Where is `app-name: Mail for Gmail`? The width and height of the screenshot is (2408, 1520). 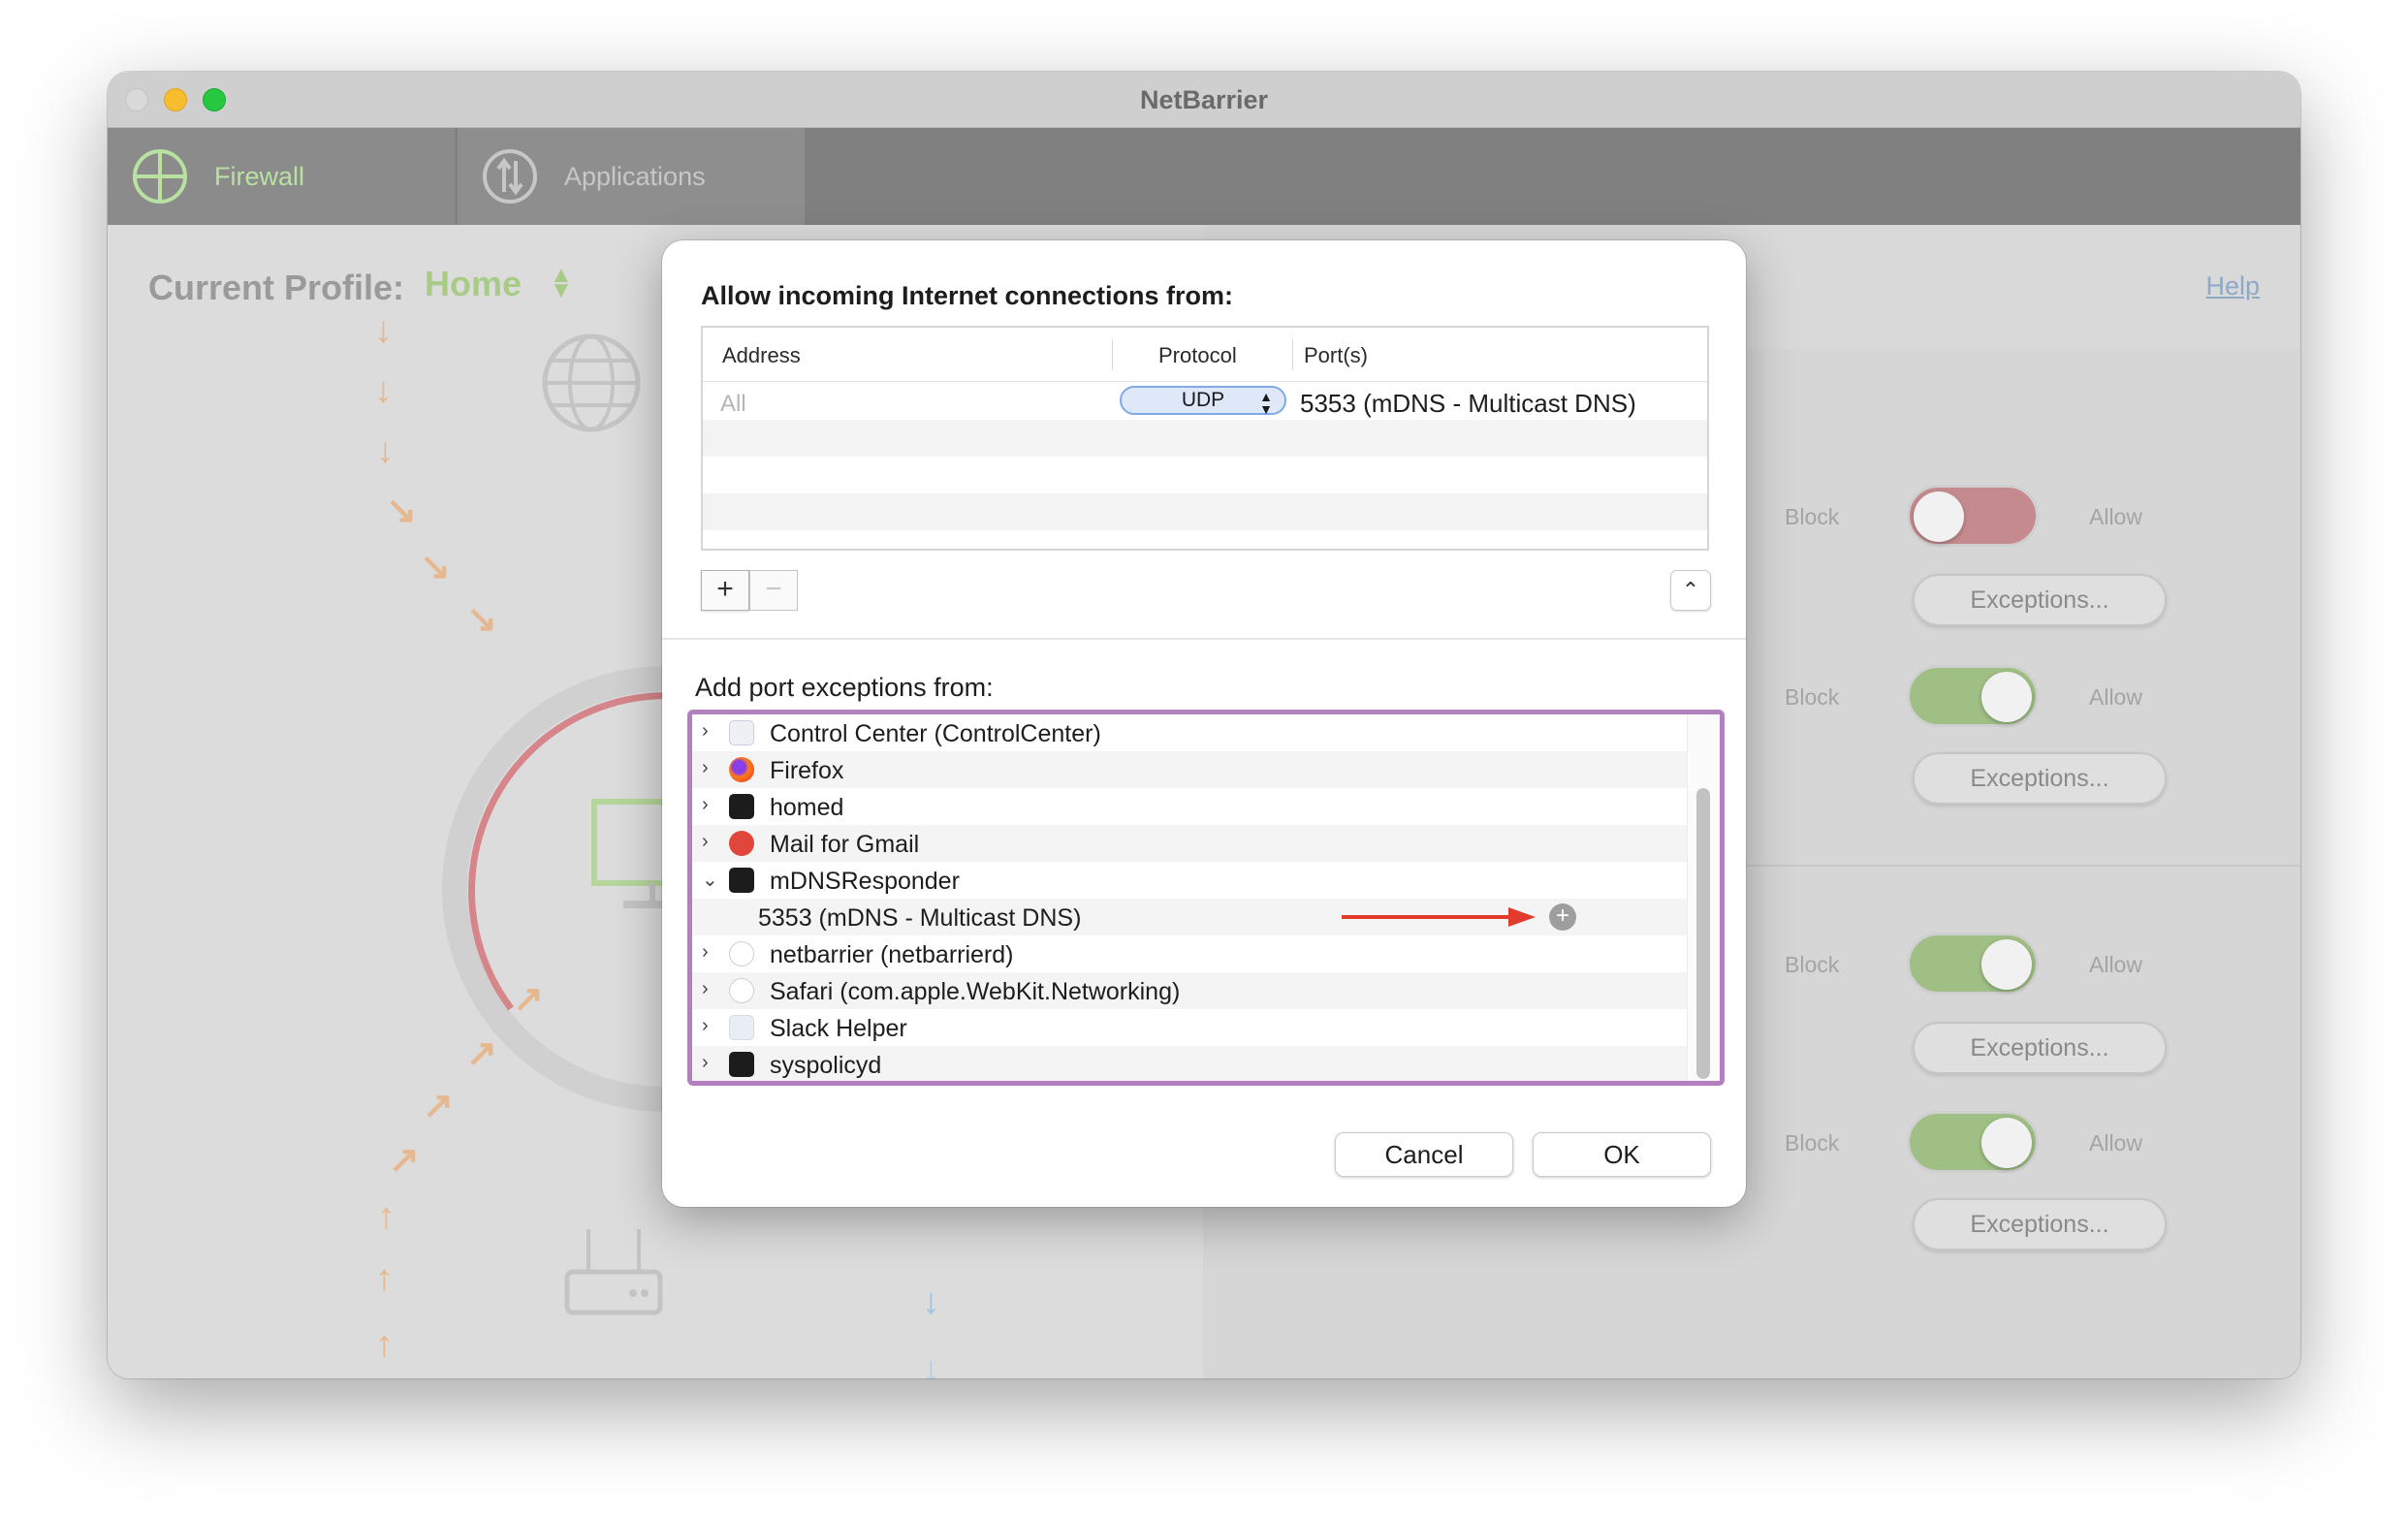
app-name: Mail for Gmail is located at coordinates (845, 844).